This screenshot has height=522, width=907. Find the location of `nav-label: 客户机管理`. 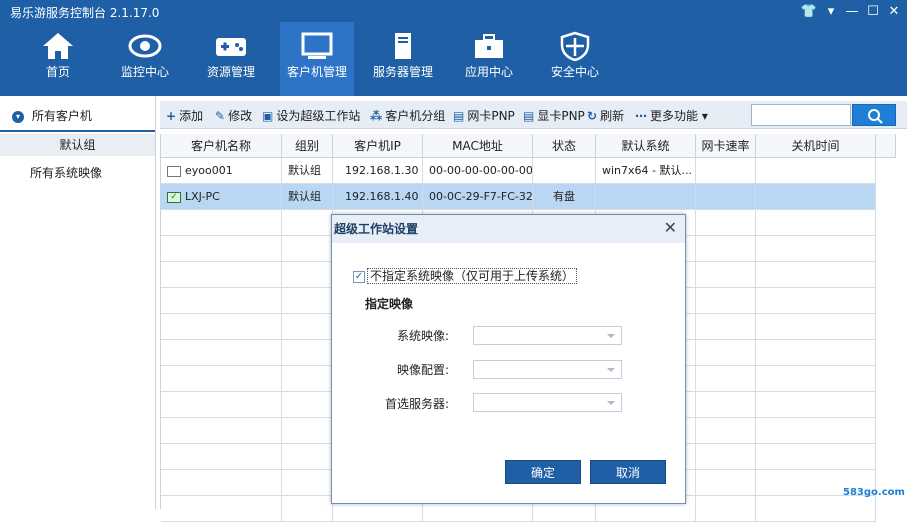

nav-label: 客户机管理 is located at coordinates (316, 72).